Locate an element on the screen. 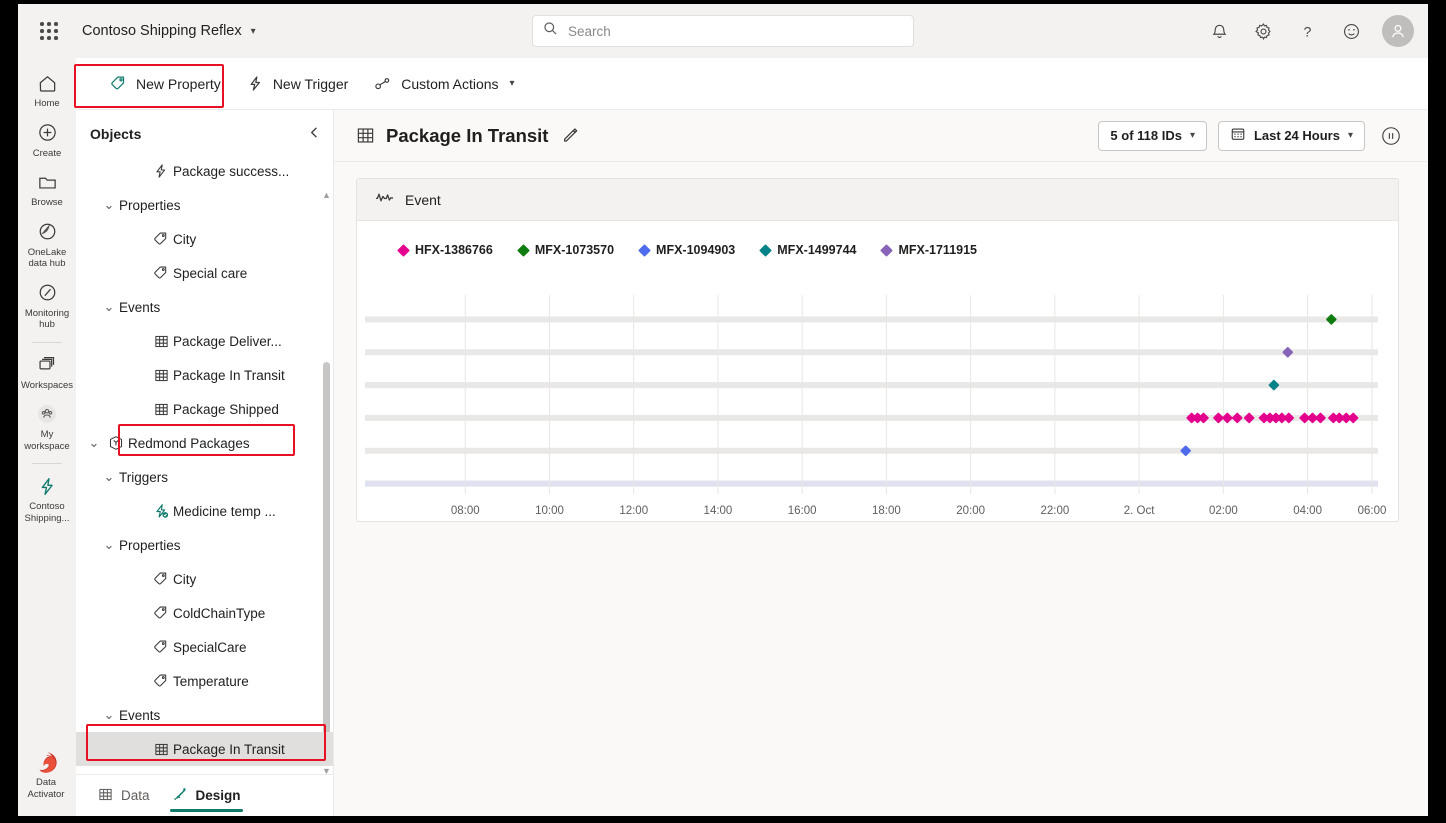 The width and height of the screenshot is (1446, 823). x-axis-tick-label: 02:00 is located at coordinates (1223, 511).